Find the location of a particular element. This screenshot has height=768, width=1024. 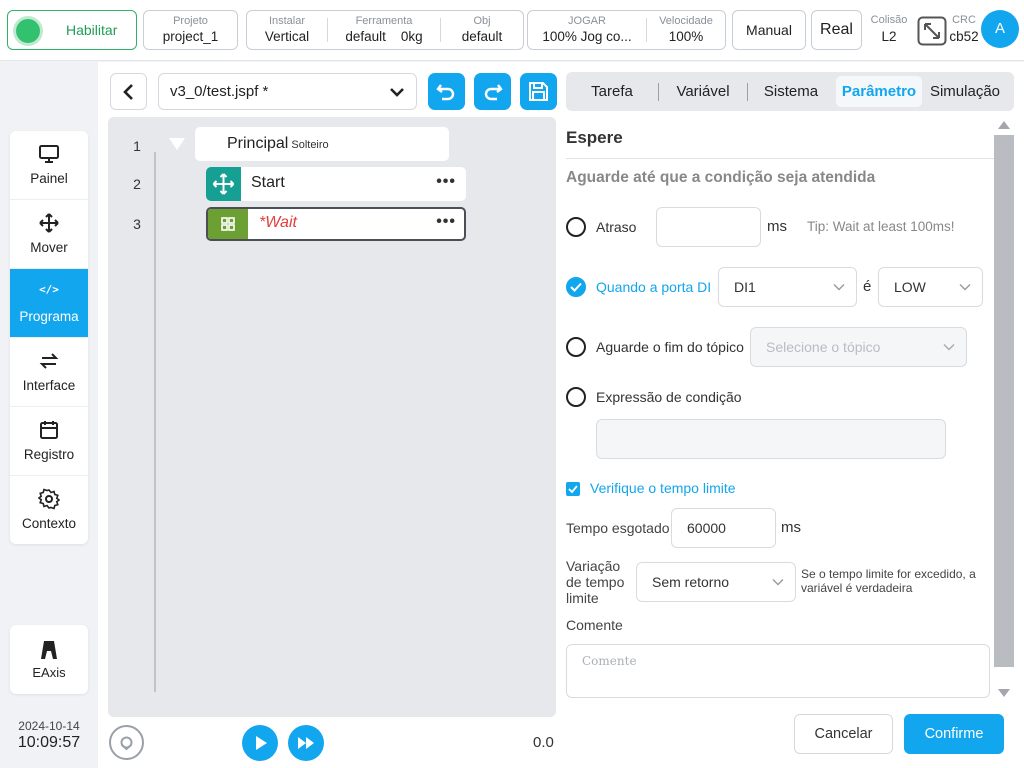

nav-item-mover: Mover is located at coordinates (49, 234).